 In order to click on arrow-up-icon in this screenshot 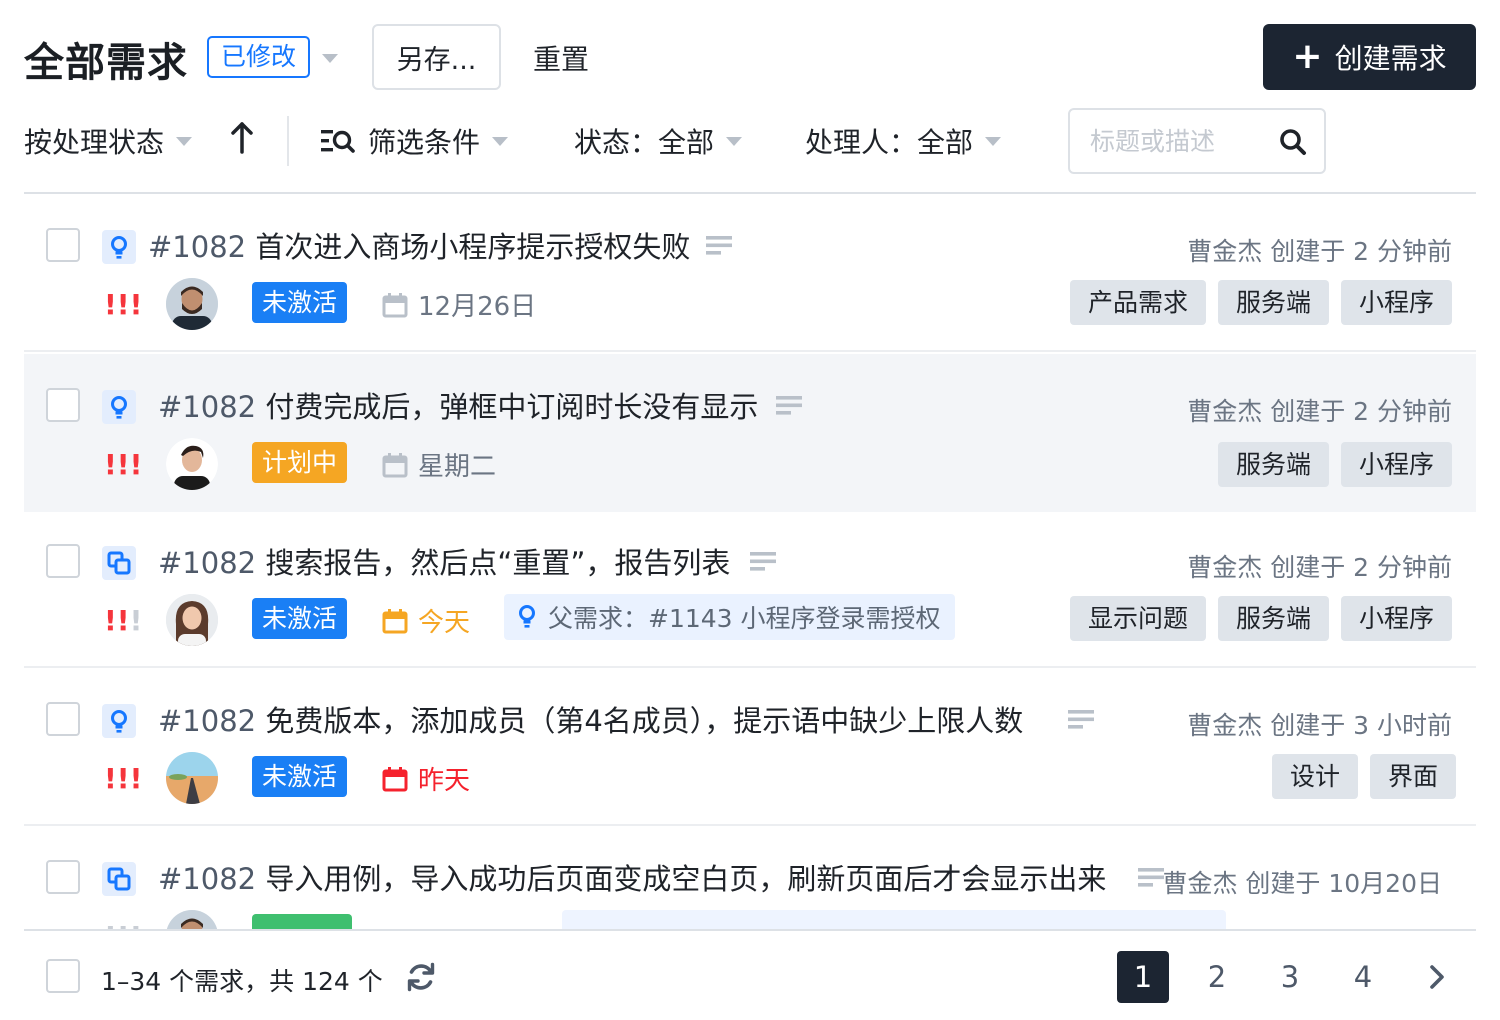, I will do `click(242, 138)`.